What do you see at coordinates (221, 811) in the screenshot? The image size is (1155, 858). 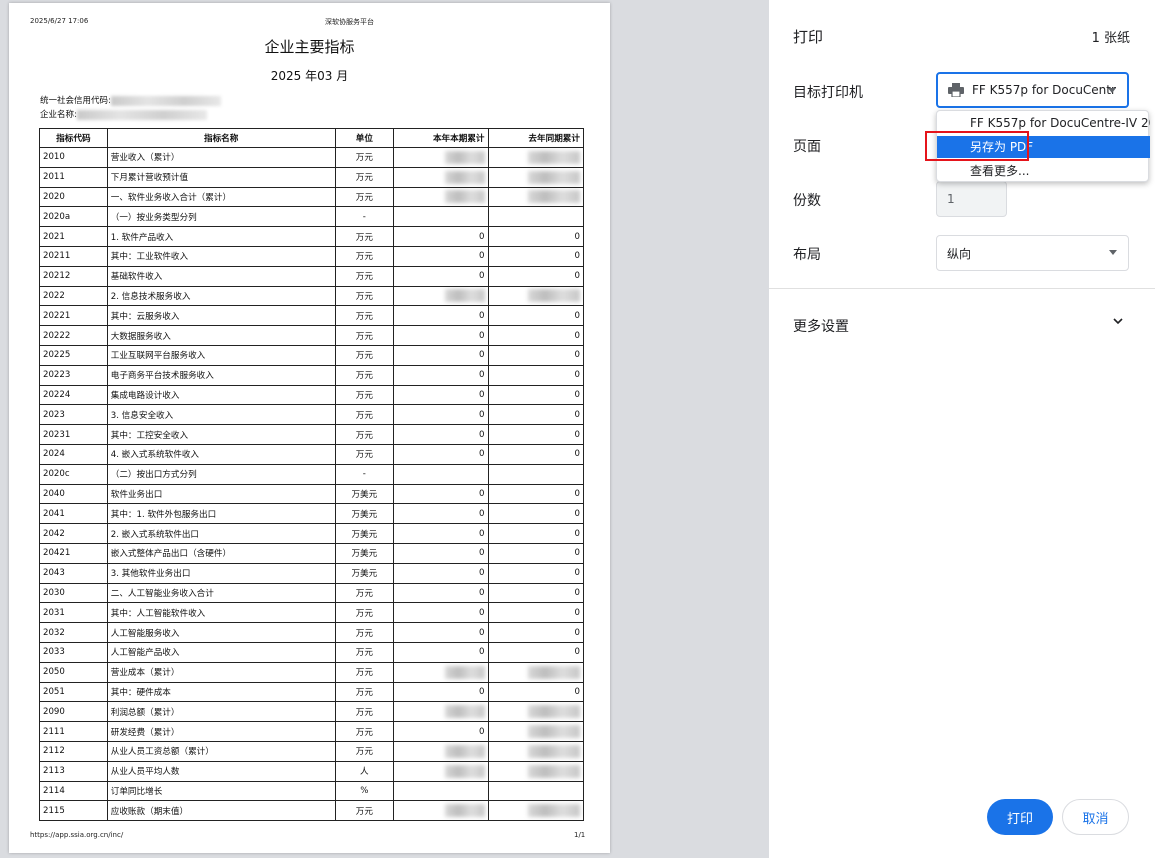 I see `cell-name: 应收账款（期末值）` at bounding box center [221, 811].